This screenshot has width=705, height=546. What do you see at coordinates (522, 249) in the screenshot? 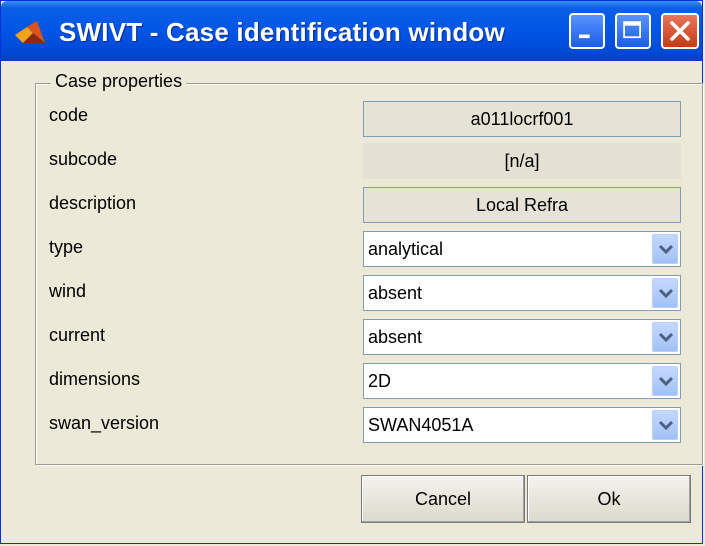
I see `type-select: analytical` at bounding box center [522, 249].